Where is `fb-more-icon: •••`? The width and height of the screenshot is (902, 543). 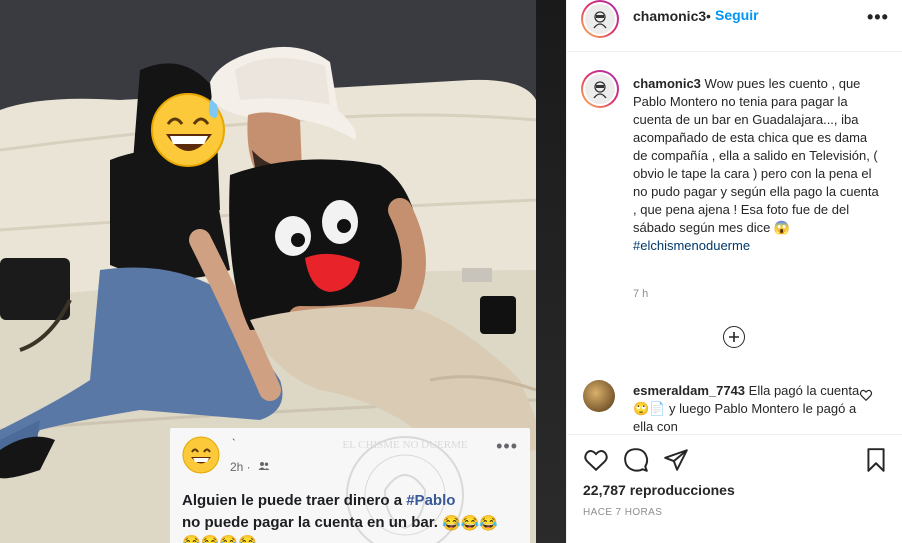
fb-more-icon: ••• is located at coordinates (507, 446).